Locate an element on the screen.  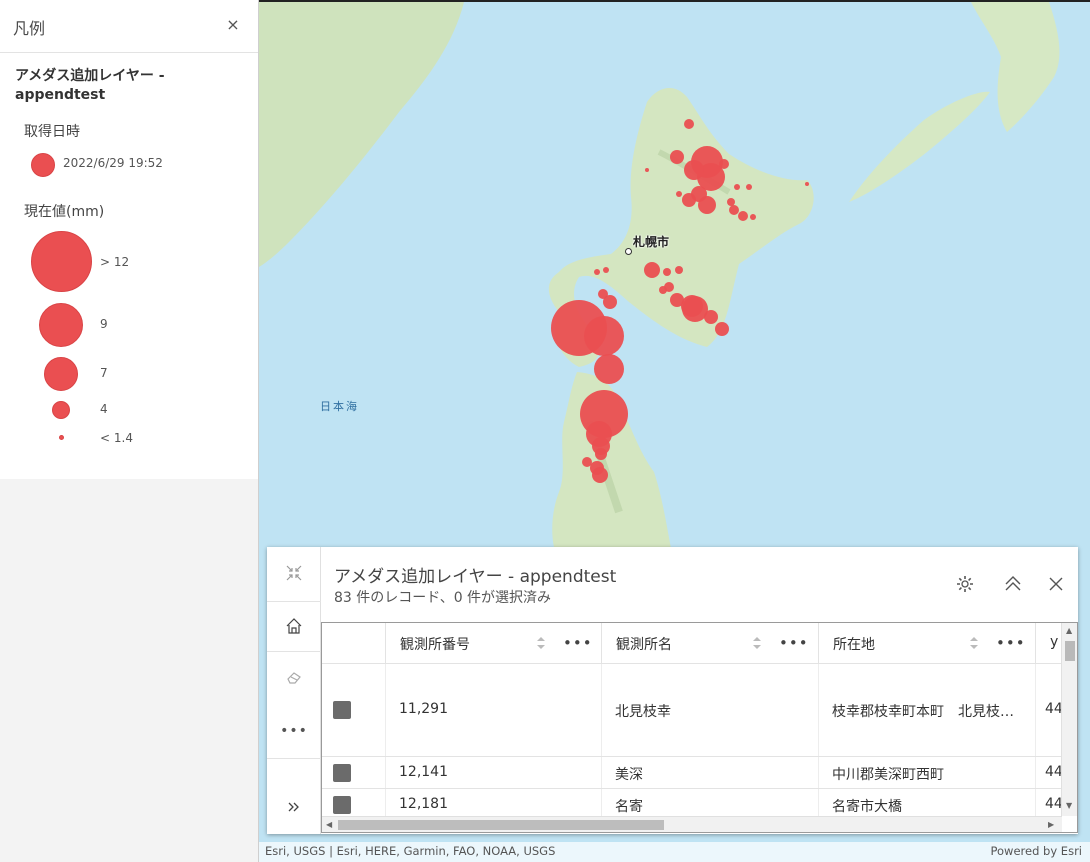
home-icon is located at coordinates (294, 626).